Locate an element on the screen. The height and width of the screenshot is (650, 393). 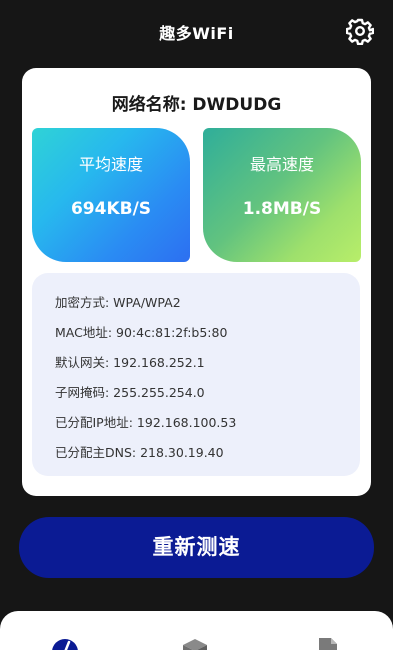
average-speed-value: 694KB/S is located at coordinates (111, 209).